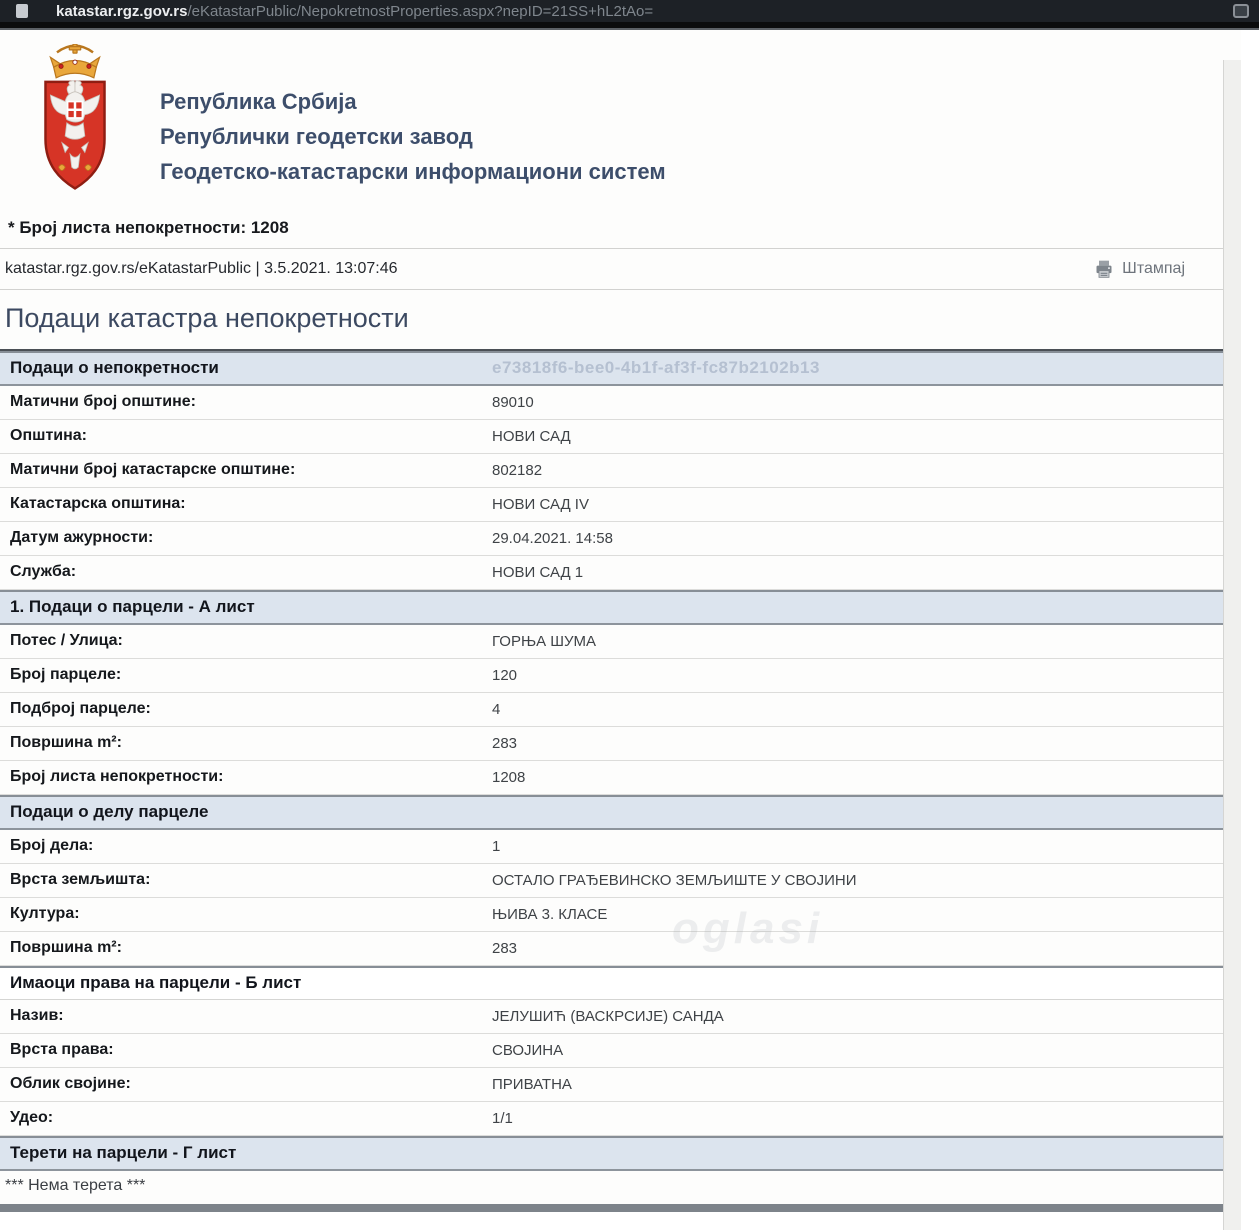 This screenshot has width=1259, height=1230. Describe the element at coordinates (620, 403) in the screenshot. I see `table-row: Матични број општине: 89010` at that location.